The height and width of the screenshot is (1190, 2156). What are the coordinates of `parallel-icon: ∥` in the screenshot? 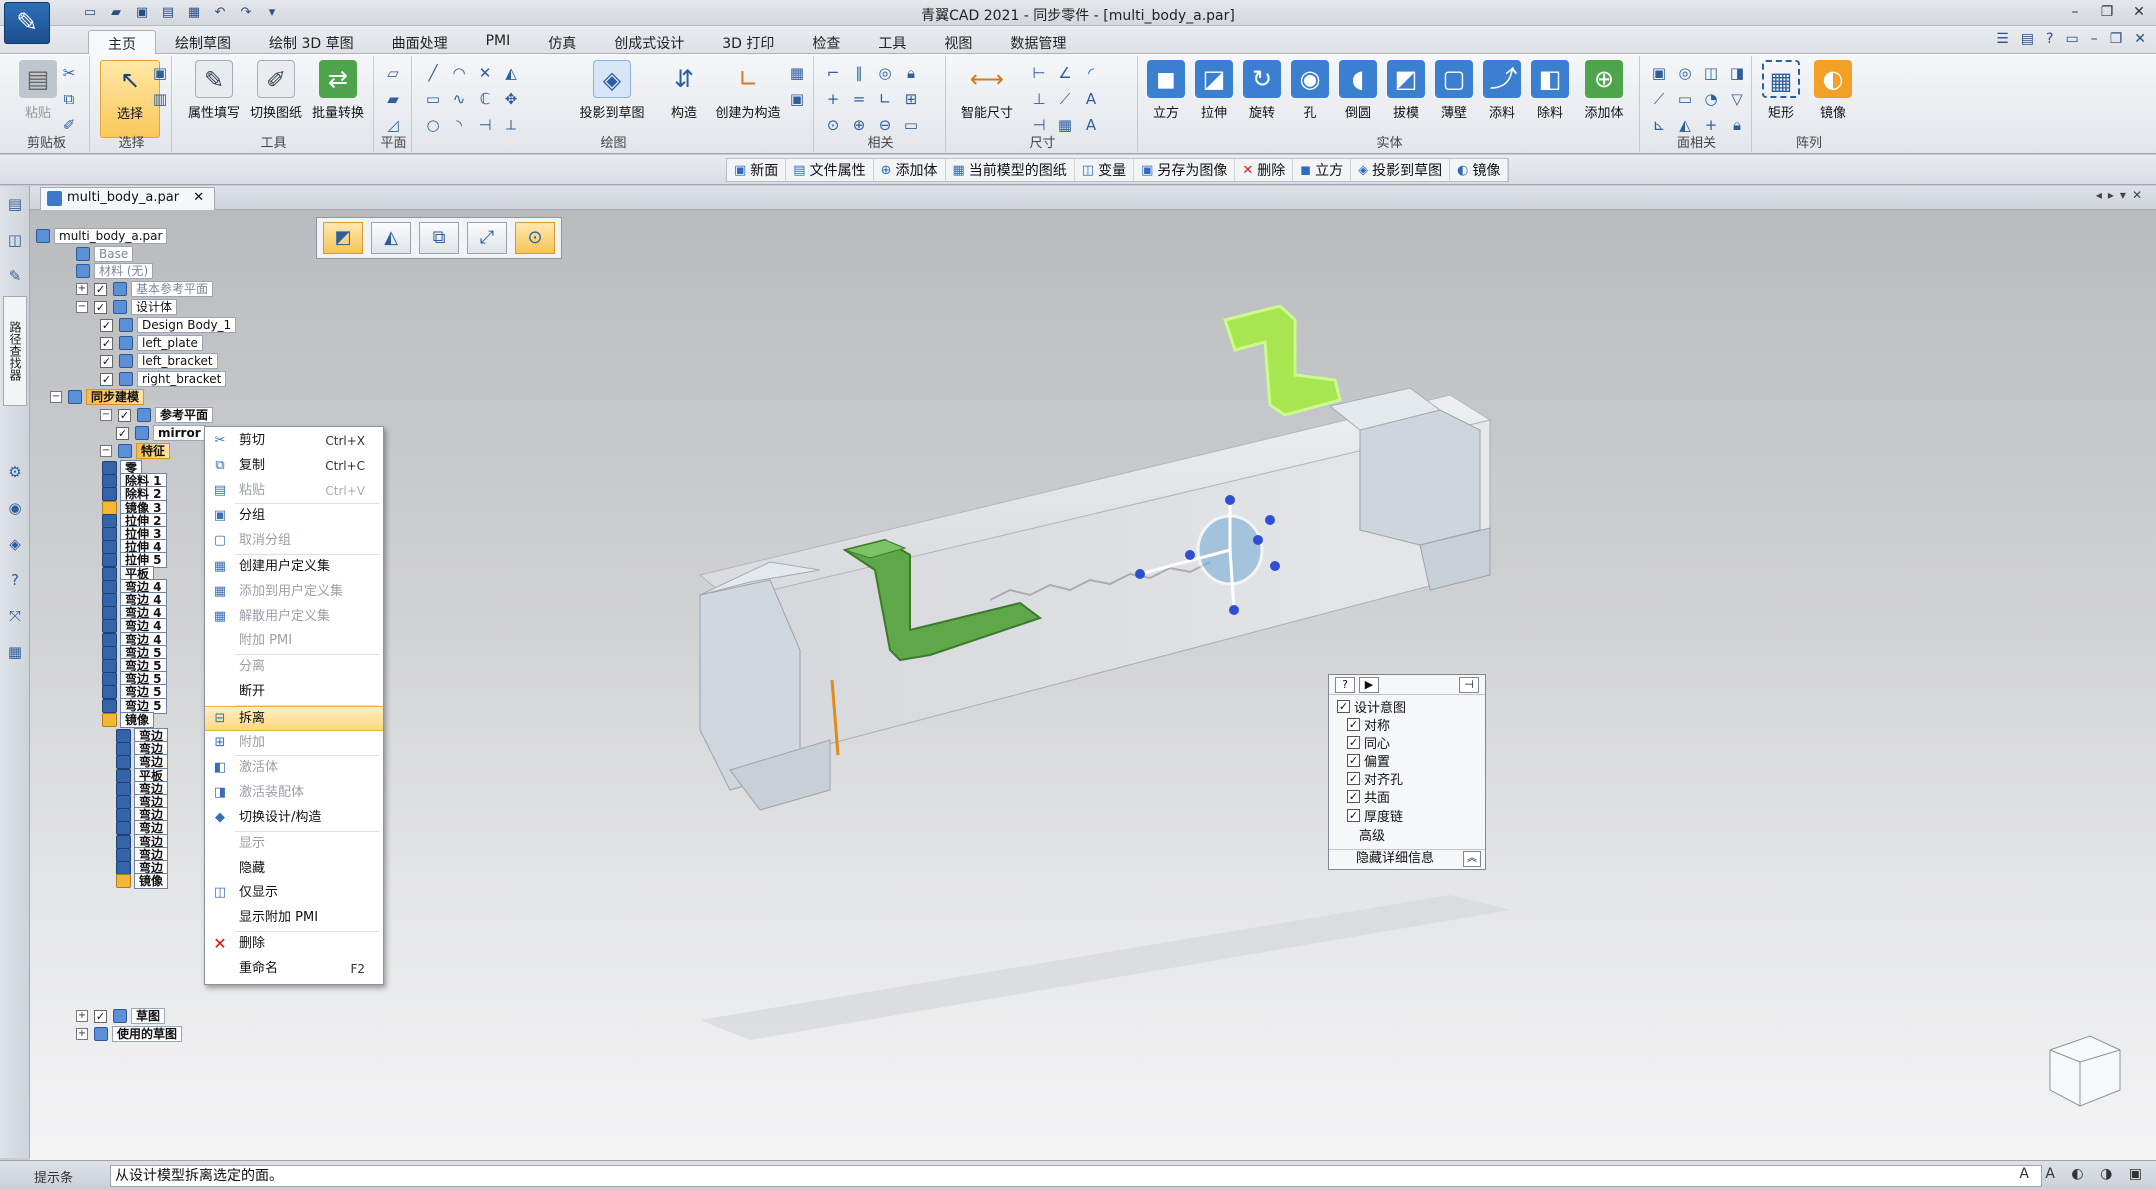 It's located at (859, 74).